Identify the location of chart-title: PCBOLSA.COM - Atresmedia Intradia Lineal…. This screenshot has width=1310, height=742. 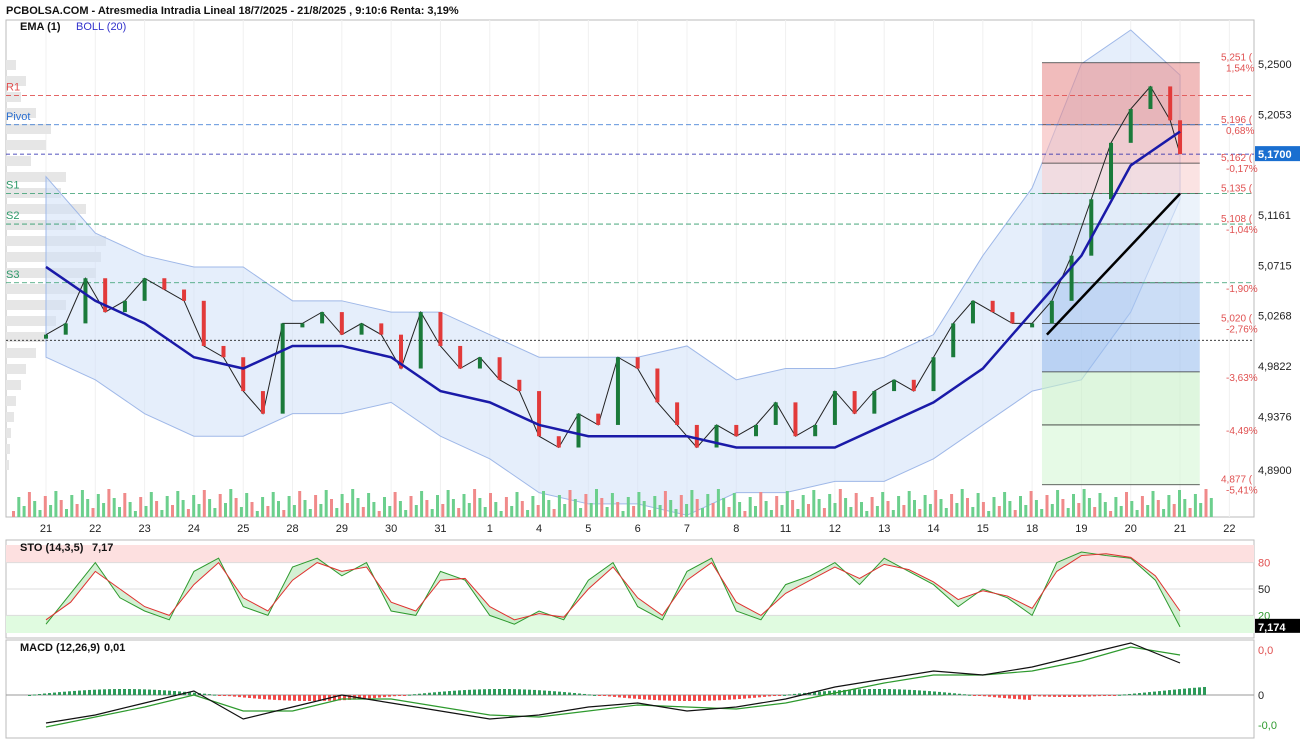
(232, 11).